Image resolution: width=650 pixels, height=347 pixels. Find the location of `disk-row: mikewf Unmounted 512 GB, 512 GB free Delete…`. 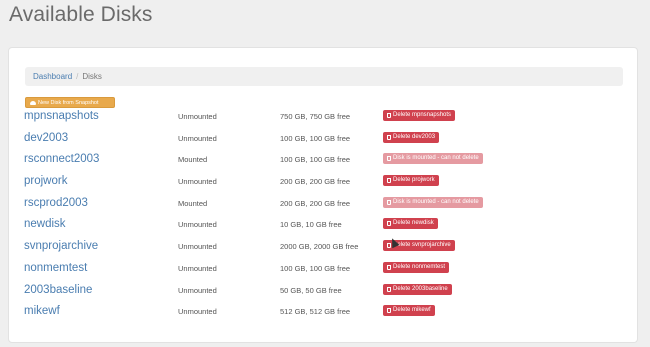

disk-row: mikewf Unmounted 512 GB, 512 GB free Delete… is located at coordinates (324, 313).